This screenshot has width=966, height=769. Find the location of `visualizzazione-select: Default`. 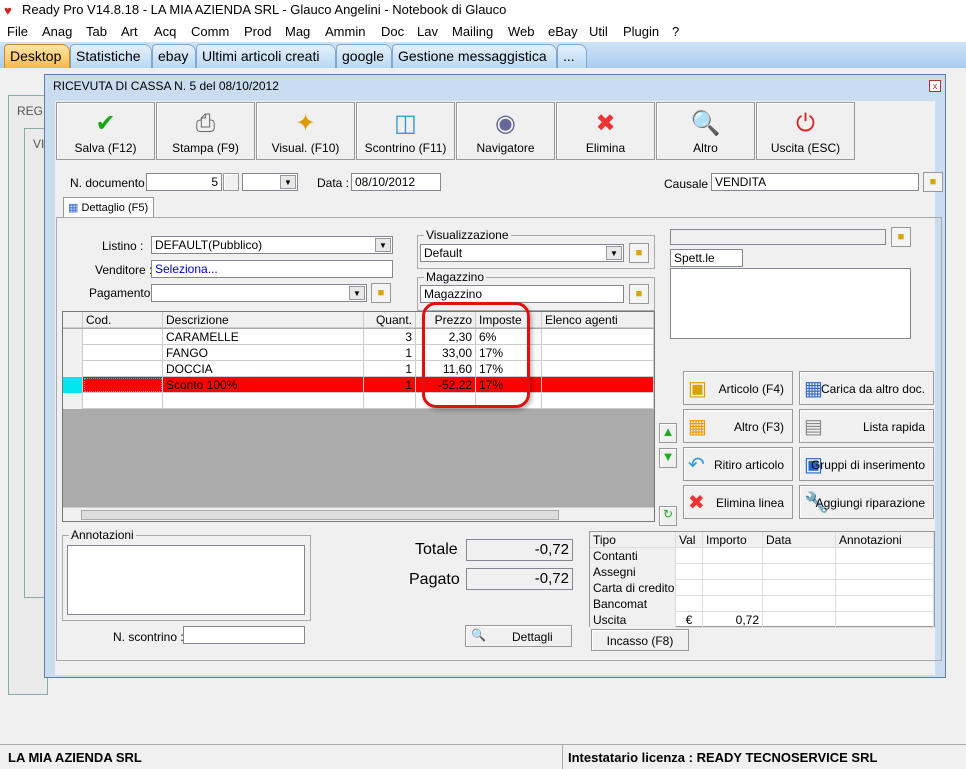

visualizzazione-select: Default is located at coordinates (522, 253).